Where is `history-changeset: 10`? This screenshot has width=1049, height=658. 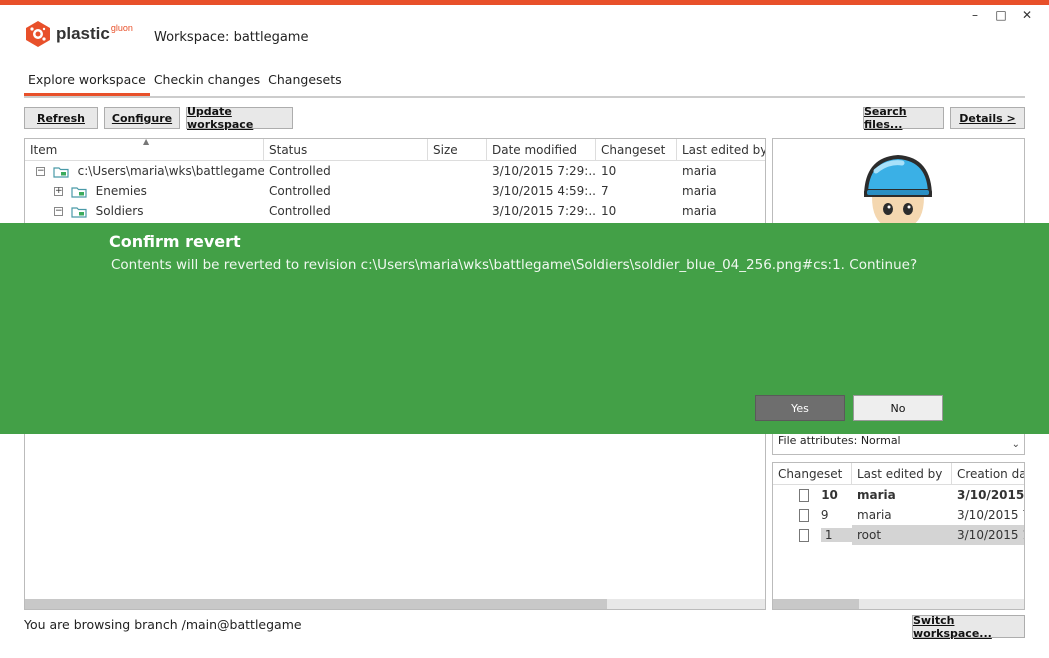 history-changeset: 10 is located at coordinates (829, 495).